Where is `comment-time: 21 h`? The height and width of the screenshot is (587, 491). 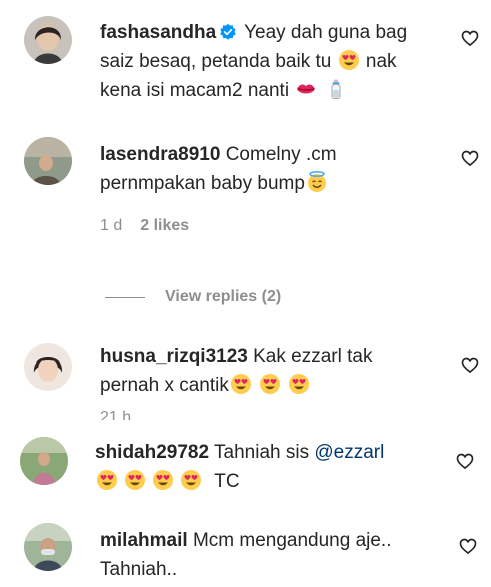 comment-time: 21 h is located at coordinates (116, 415).